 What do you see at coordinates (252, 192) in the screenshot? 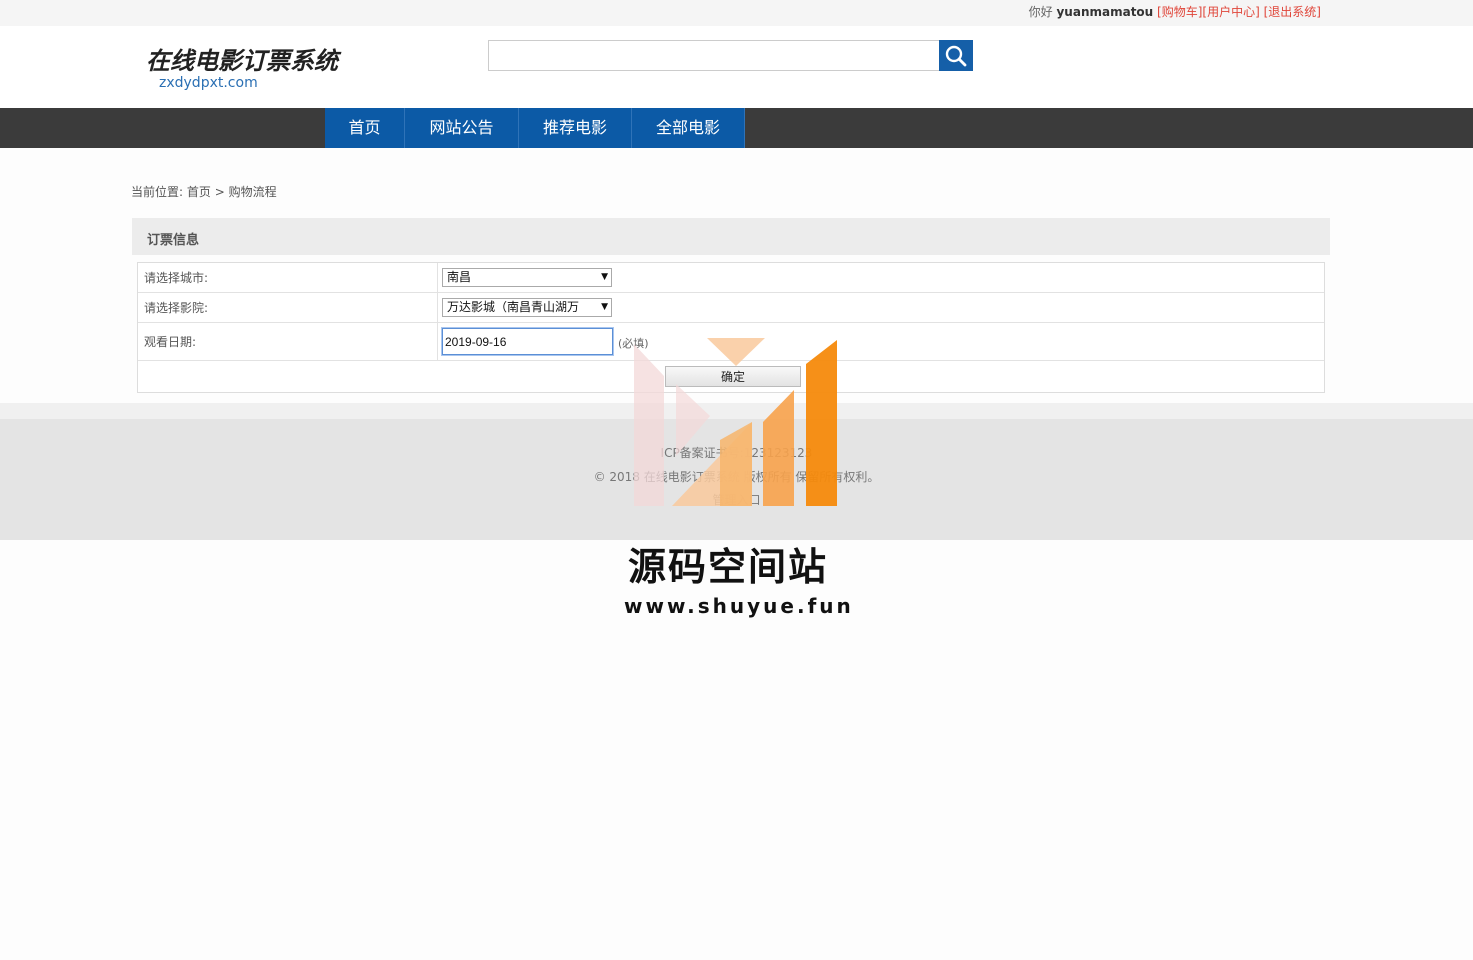
I see `breadcrumb-current: 购物流程` at bounding box center [252, 192].